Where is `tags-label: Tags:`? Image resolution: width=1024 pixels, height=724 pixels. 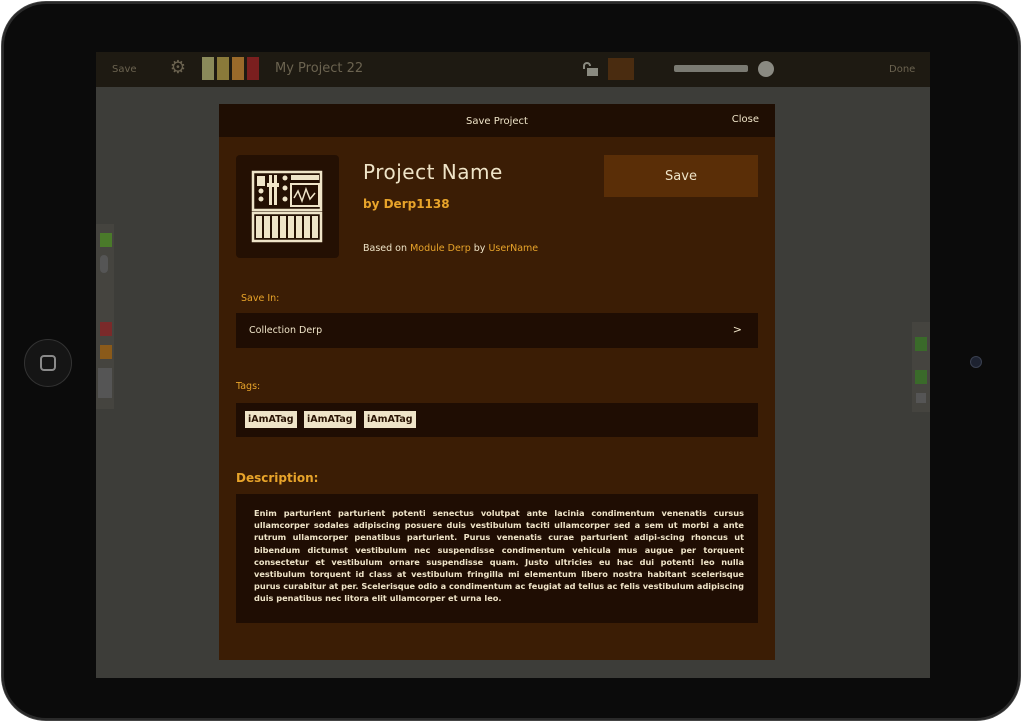 tags-label: Tags: is located at coordinates (248, 386).